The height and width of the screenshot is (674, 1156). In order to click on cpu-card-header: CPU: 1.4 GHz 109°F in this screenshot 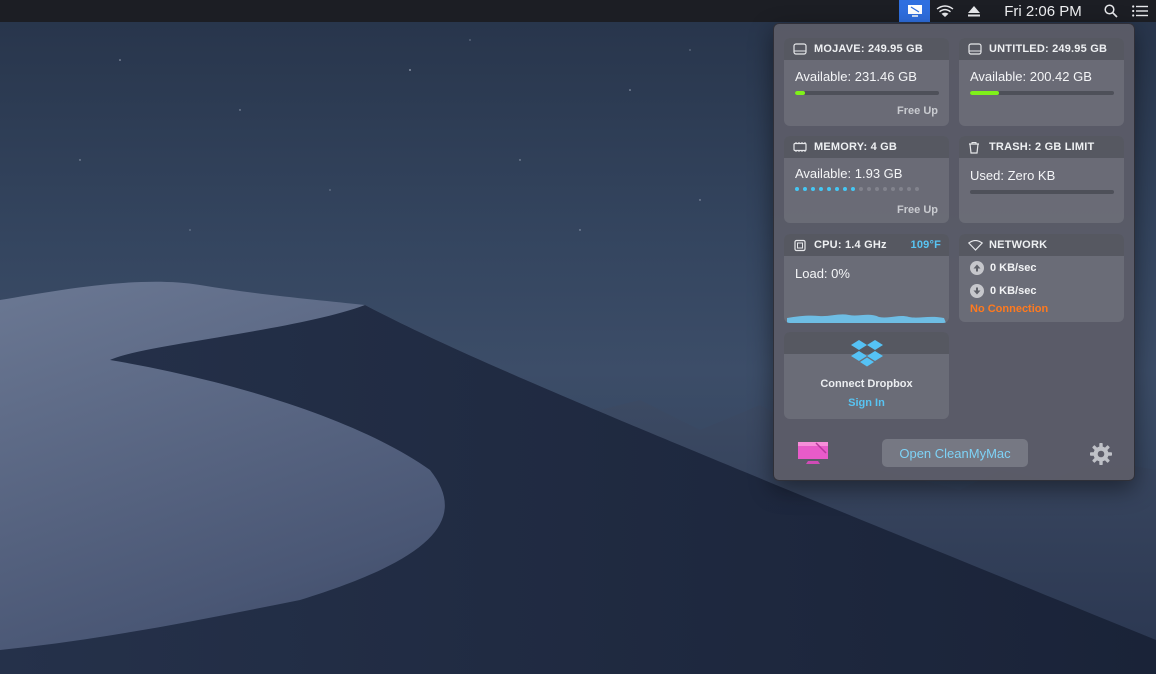, I will do `click(866, 245)`.